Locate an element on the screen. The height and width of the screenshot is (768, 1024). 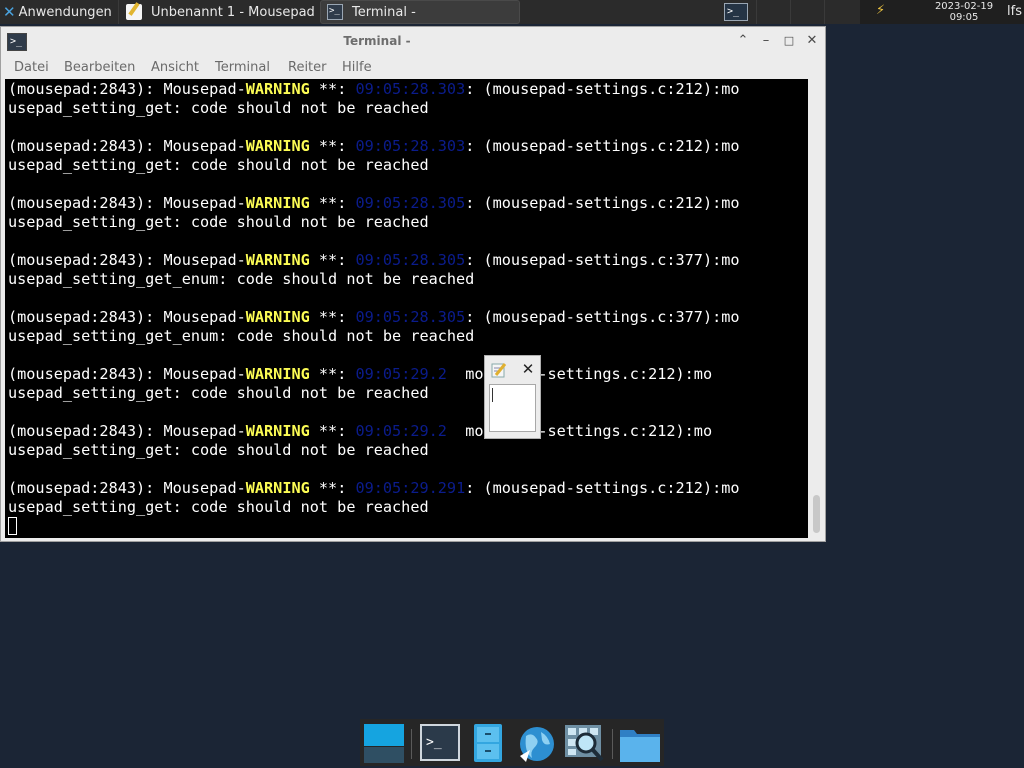
menu-datei: Datei is located at coordinates (31, 67).